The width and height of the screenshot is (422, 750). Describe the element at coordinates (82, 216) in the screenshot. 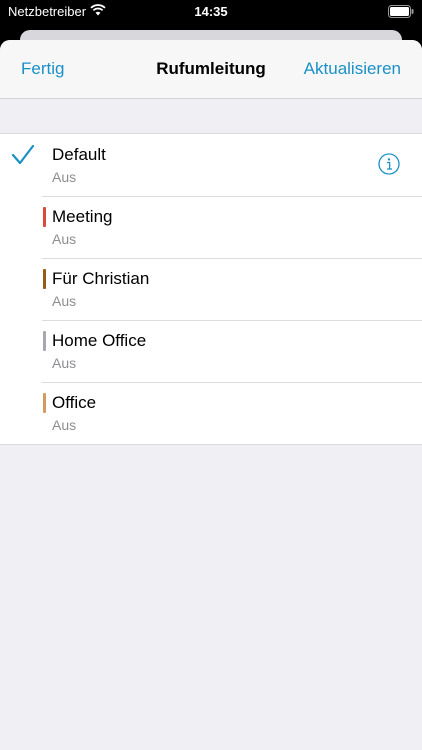

I see `profile-title: Meeting` at that location.